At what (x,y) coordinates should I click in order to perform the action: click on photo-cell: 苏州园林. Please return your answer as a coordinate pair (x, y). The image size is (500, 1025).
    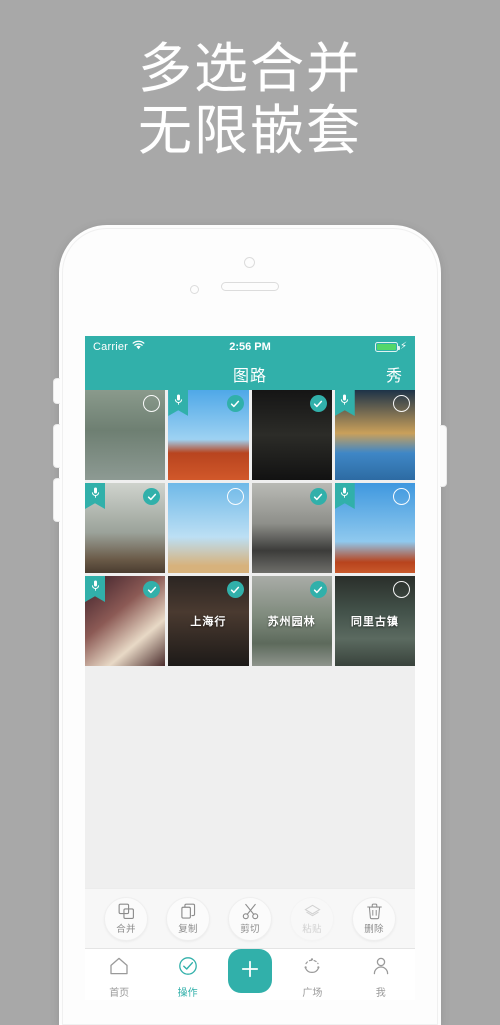
    Looking at the image, I should click on (291, 621).